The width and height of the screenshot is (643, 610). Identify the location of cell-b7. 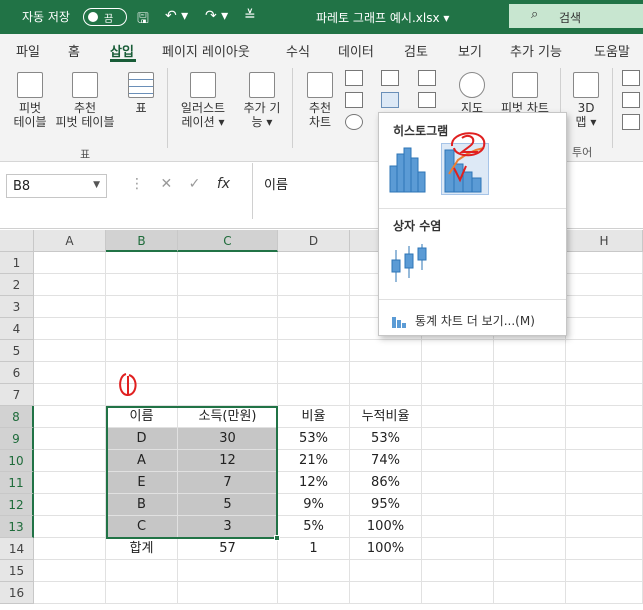
(142, 395).